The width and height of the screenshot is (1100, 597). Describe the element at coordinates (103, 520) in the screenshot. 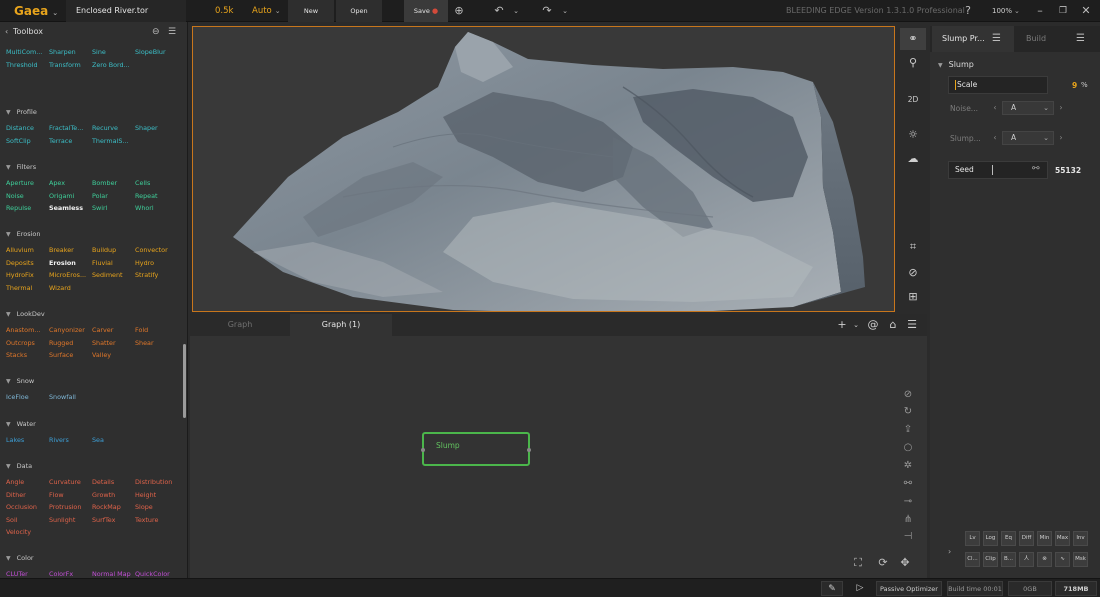

I see `toolbox-item: SurfTex` at that location.